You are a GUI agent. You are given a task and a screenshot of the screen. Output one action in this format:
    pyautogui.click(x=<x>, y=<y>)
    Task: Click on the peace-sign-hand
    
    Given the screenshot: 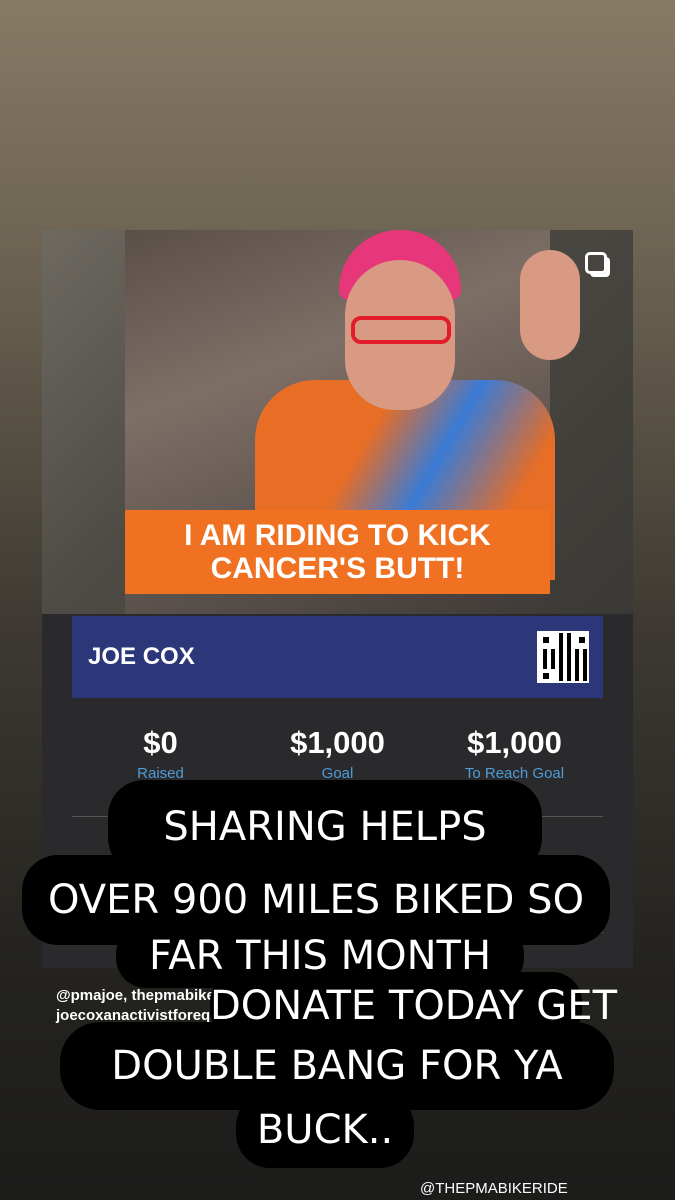 What is the action you would take?
    pyautogui.click(x=550, y=305)
    